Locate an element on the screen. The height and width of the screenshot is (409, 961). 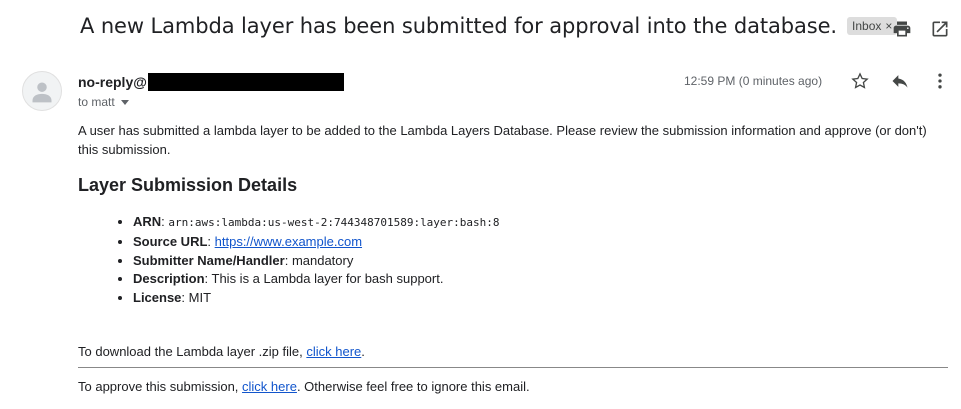
submitter-value: mandatory is located at coordinates (322, 260).